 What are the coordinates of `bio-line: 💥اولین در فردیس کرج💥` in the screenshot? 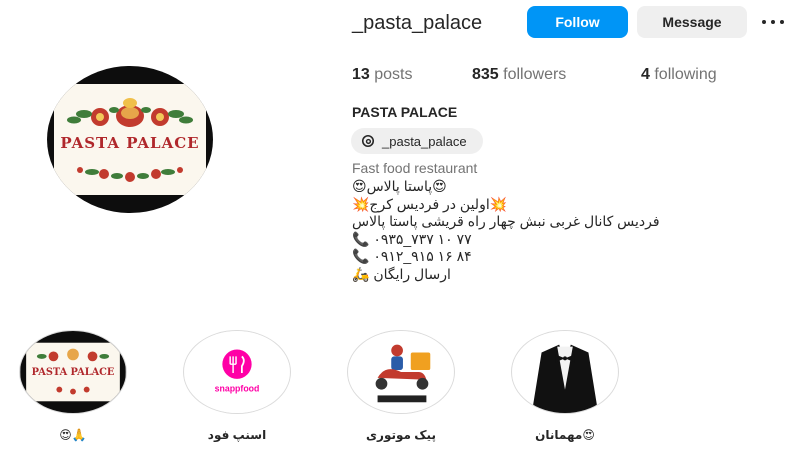 It's located at (430, 204).